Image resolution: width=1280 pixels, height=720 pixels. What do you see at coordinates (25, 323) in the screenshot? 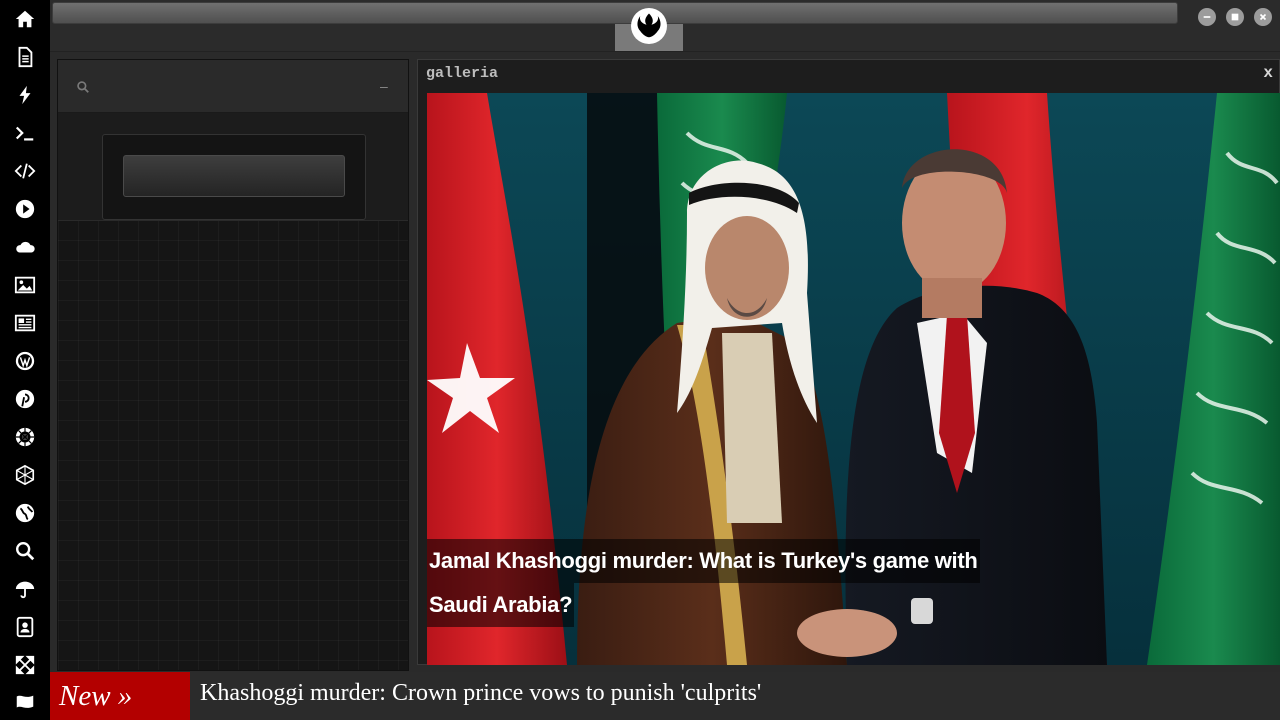
I see `newspaper-icon` at bounding box center [25, 323].